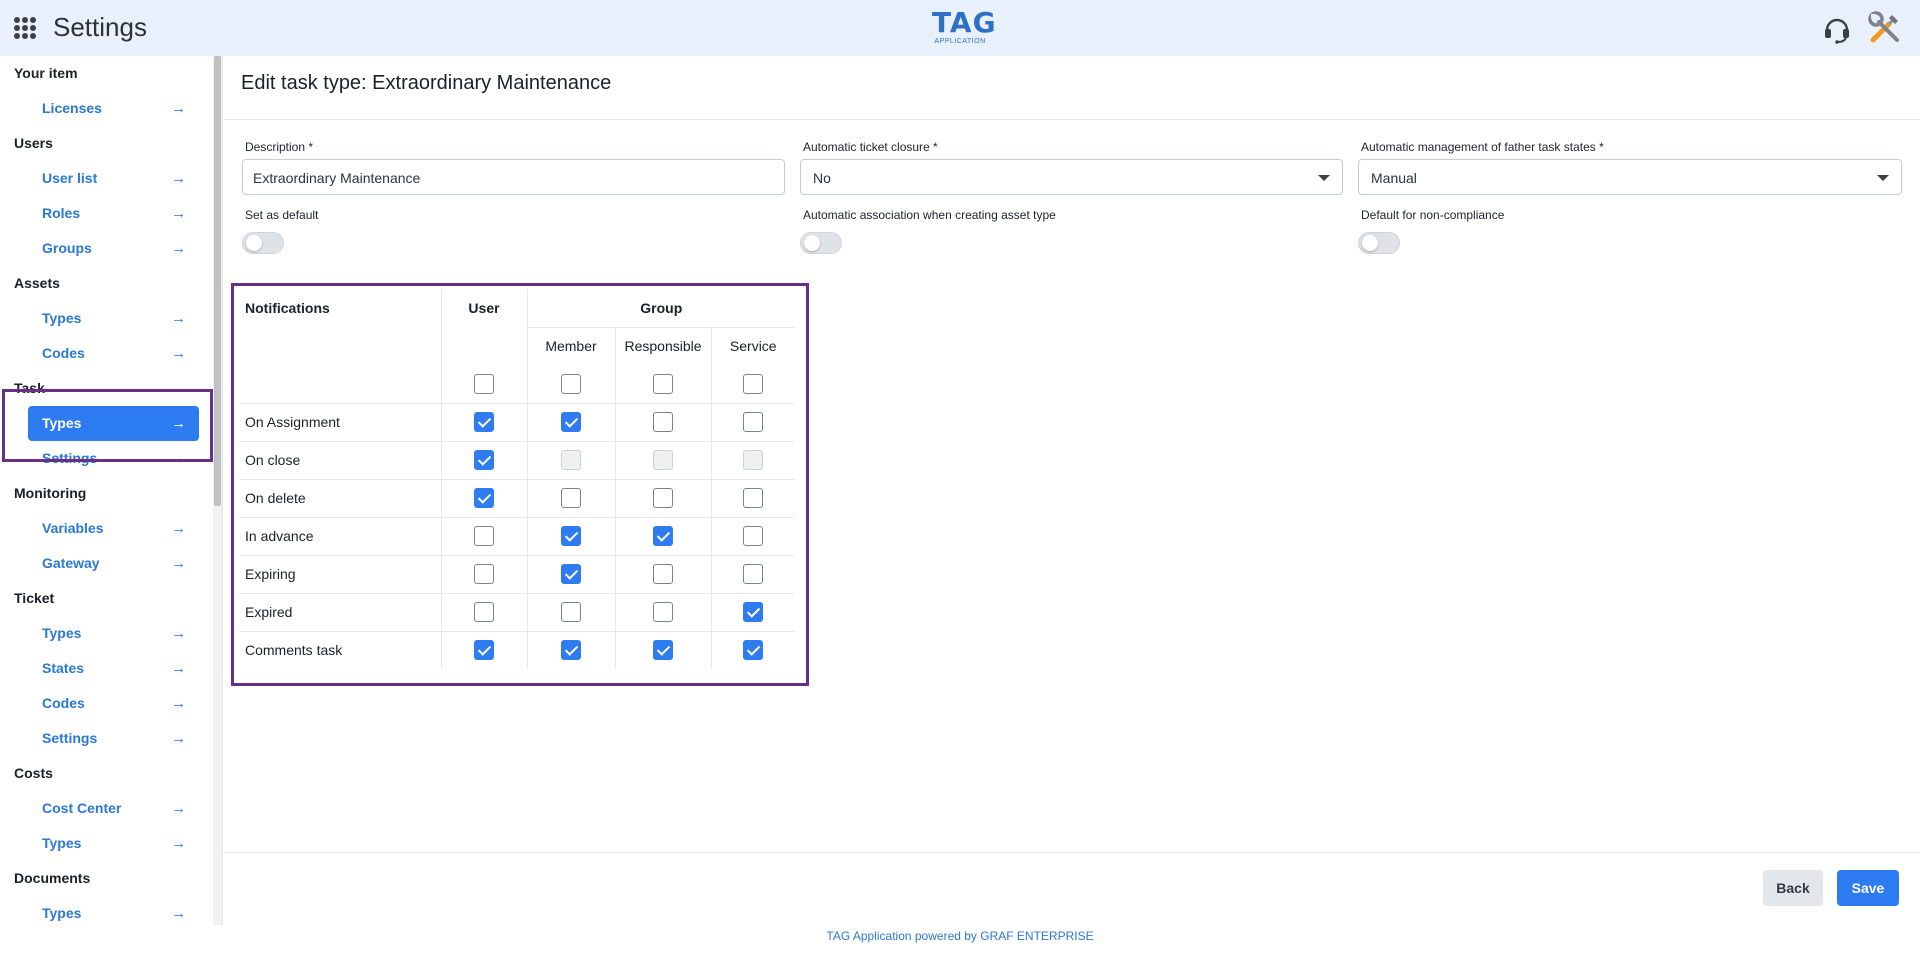 The image size is (1920, 953). I want to click on sidebar-item-documents-types: Types →, so click(113, 910).